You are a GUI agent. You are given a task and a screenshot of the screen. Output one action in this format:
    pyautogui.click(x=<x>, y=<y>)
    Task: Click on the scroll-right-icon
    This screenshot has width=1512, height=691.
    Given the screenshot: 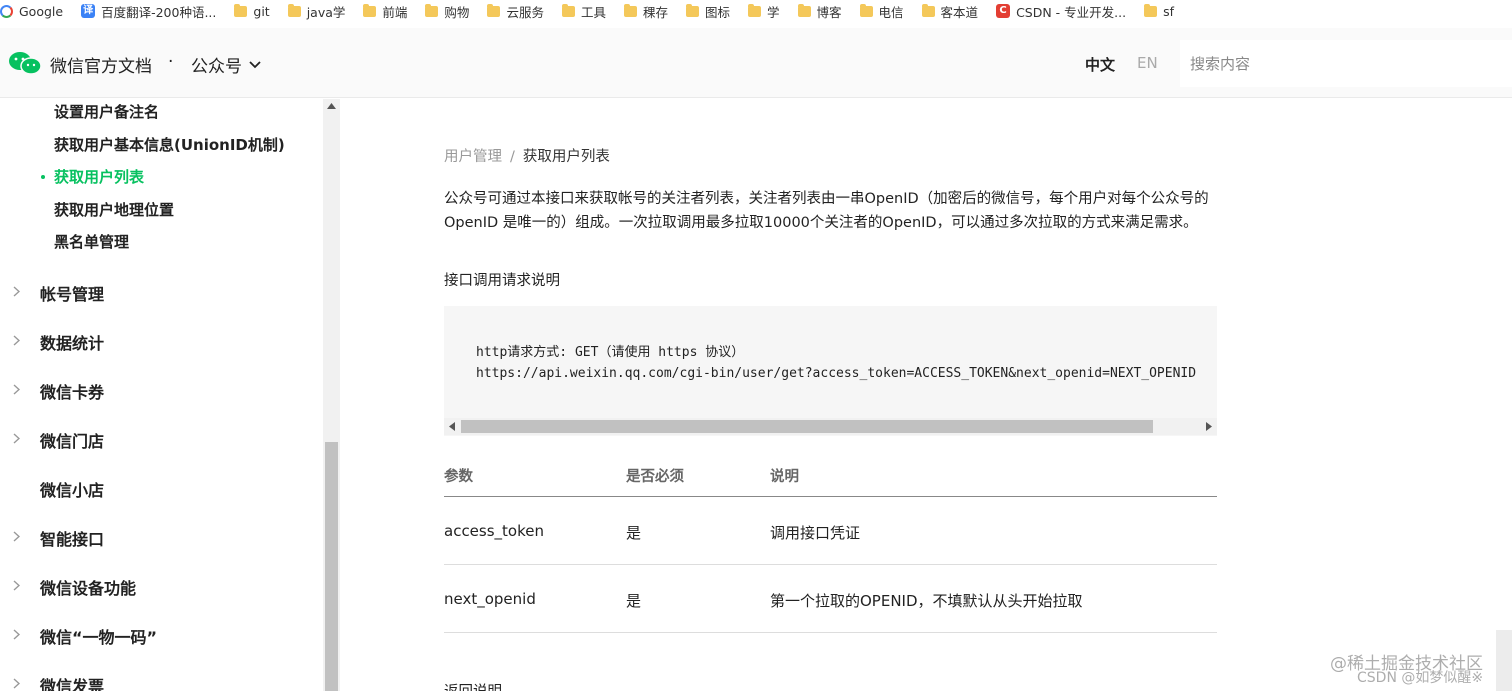 What is the action you would take?
    pyautogui.click(x=1209, y=426)
    